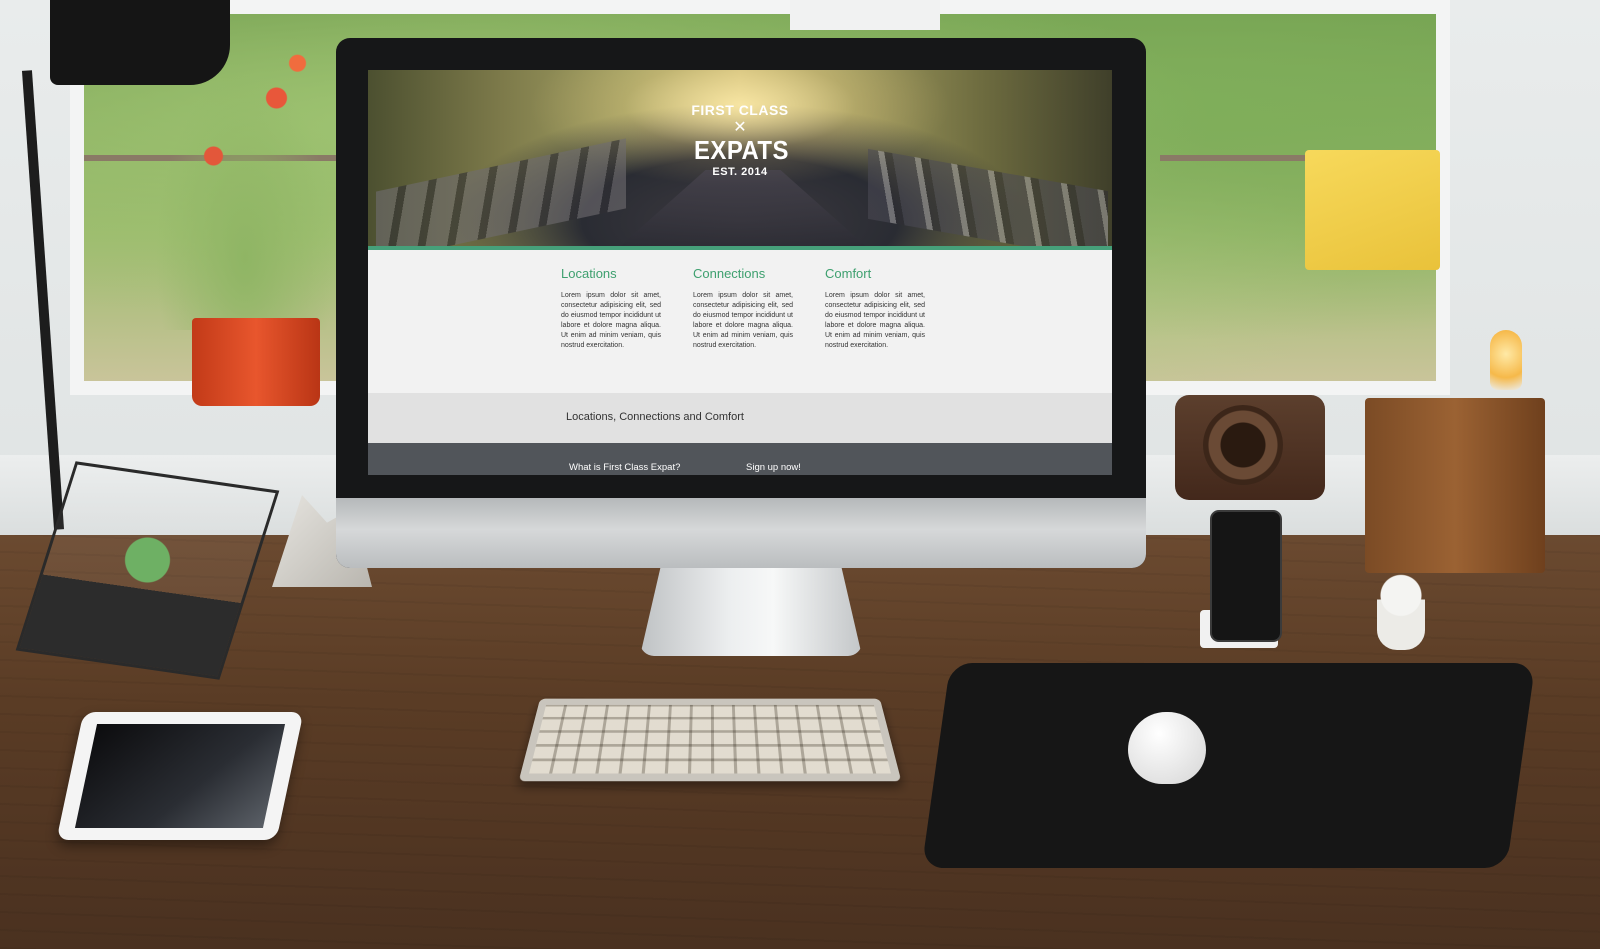 This screenshot has width=1600, height=949. What do you see at coordinates (1167, 748) in the screenshot?
I see `computer-mouse` at bounding box center [1167, 748].